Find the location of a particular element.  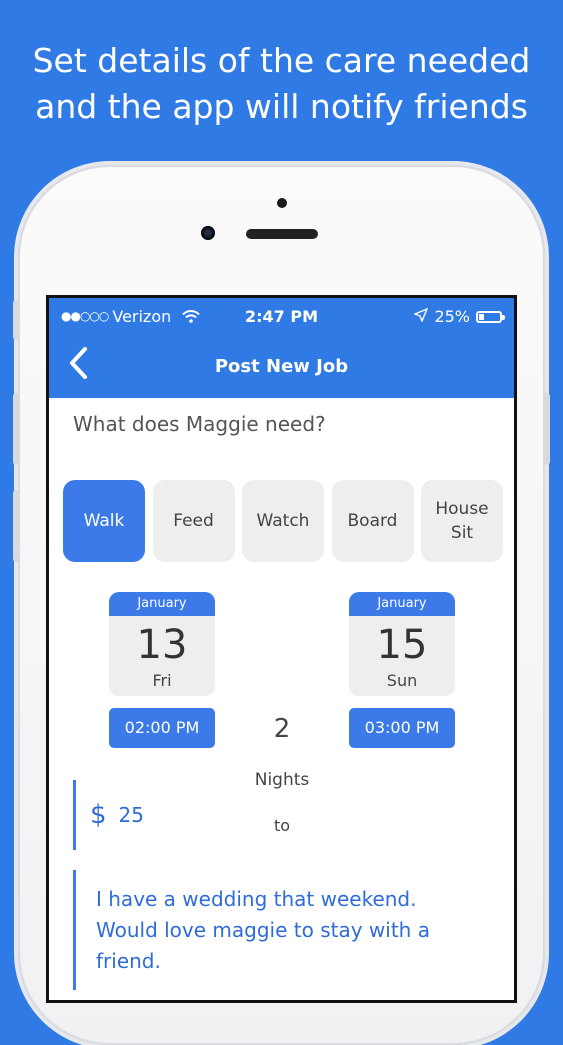

end-weekday: Sun is located at coordinates (402, 680).